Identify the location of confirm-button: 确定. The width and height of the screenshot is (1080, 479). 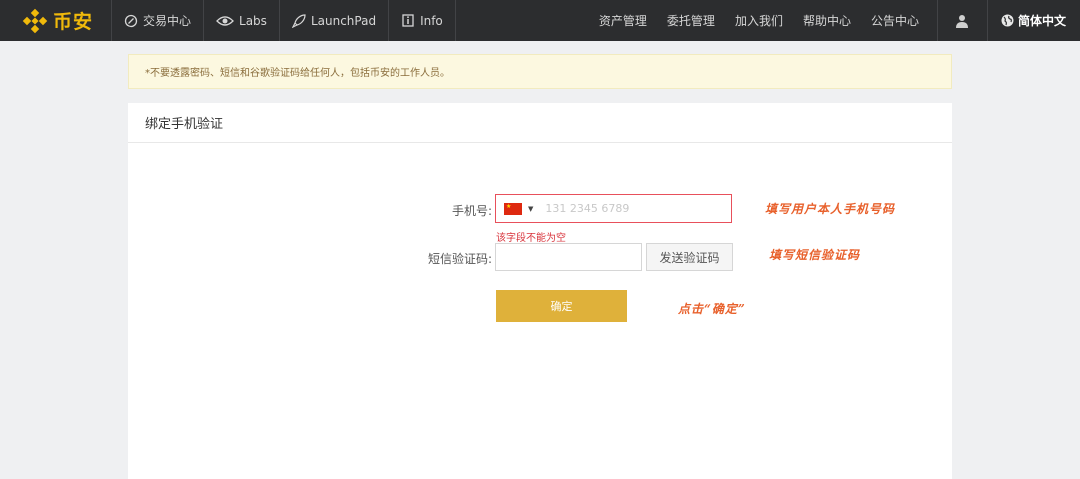
(561, 306).